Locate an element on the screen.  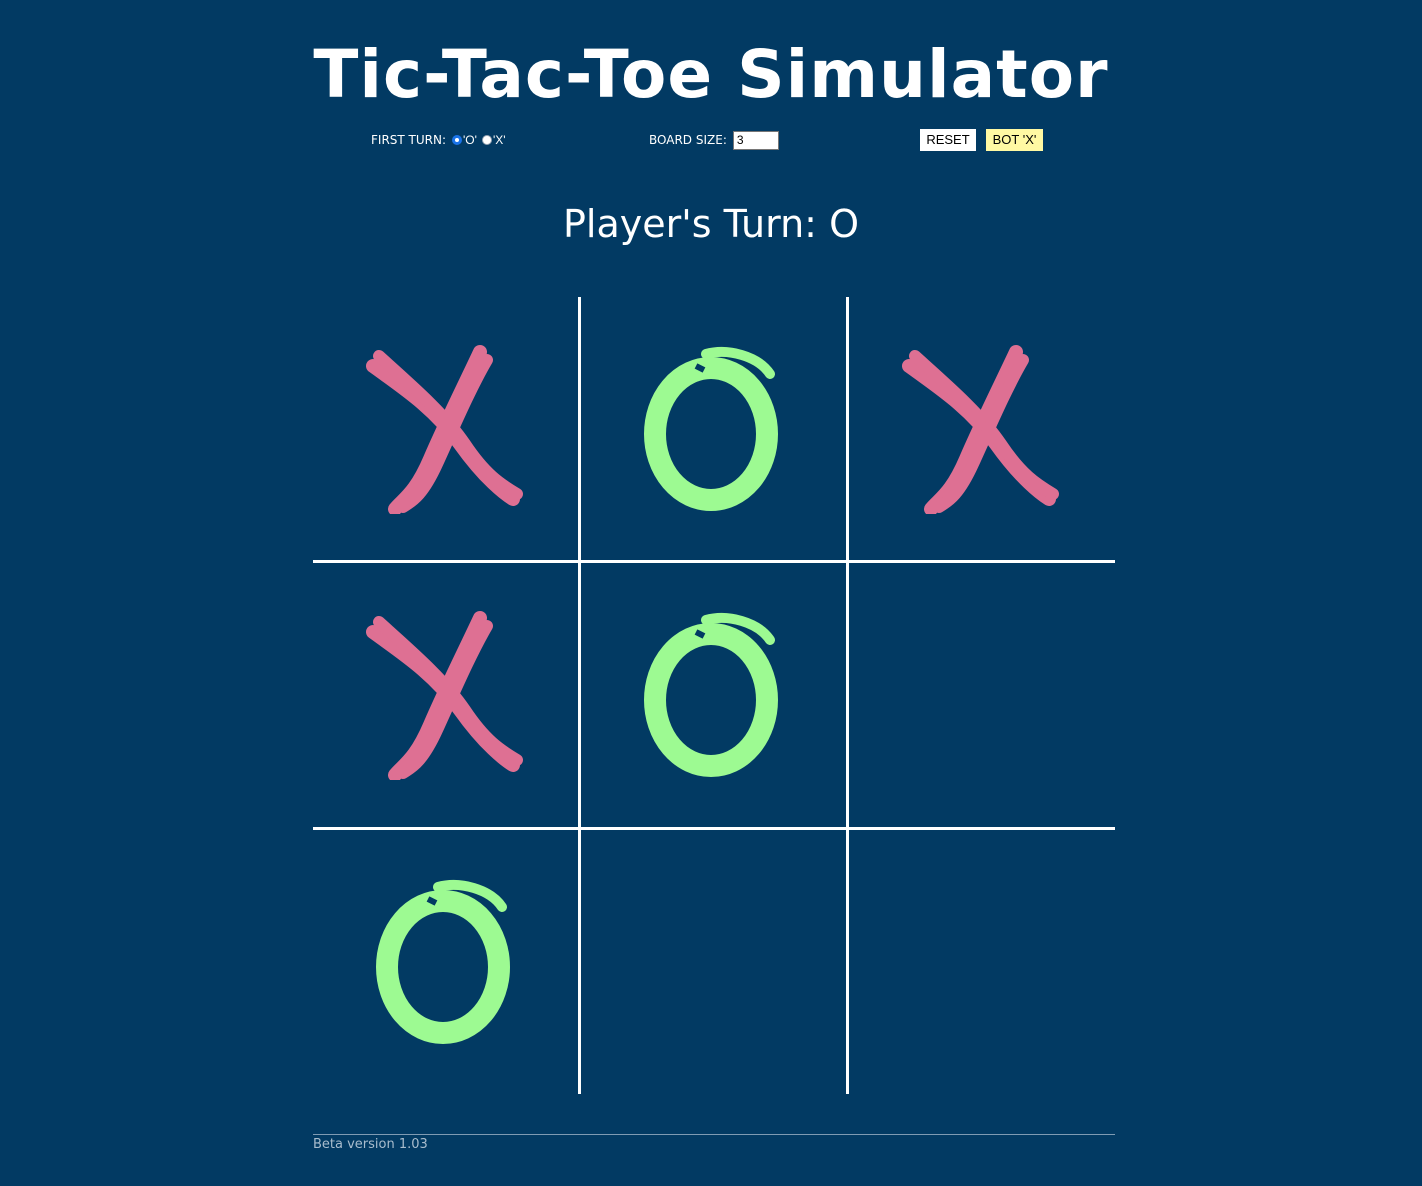
reset-button: RESET is located at coordinates (948, 140).